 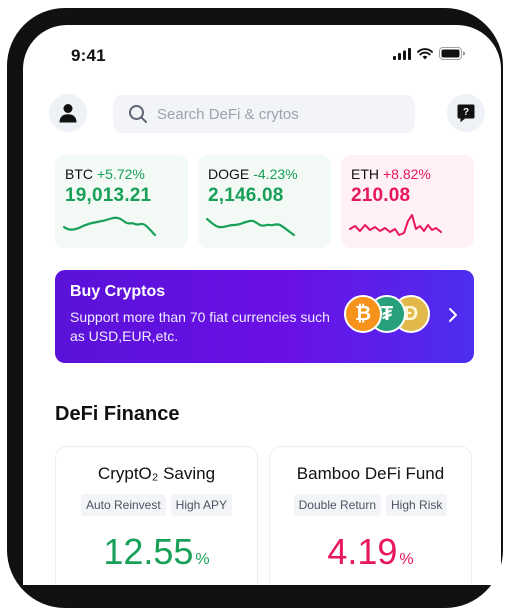 What do you see at coordinates (246, 195) in the screenshot?
I see `ticker-price: 2,146.08` at bounding box center [246, 195].